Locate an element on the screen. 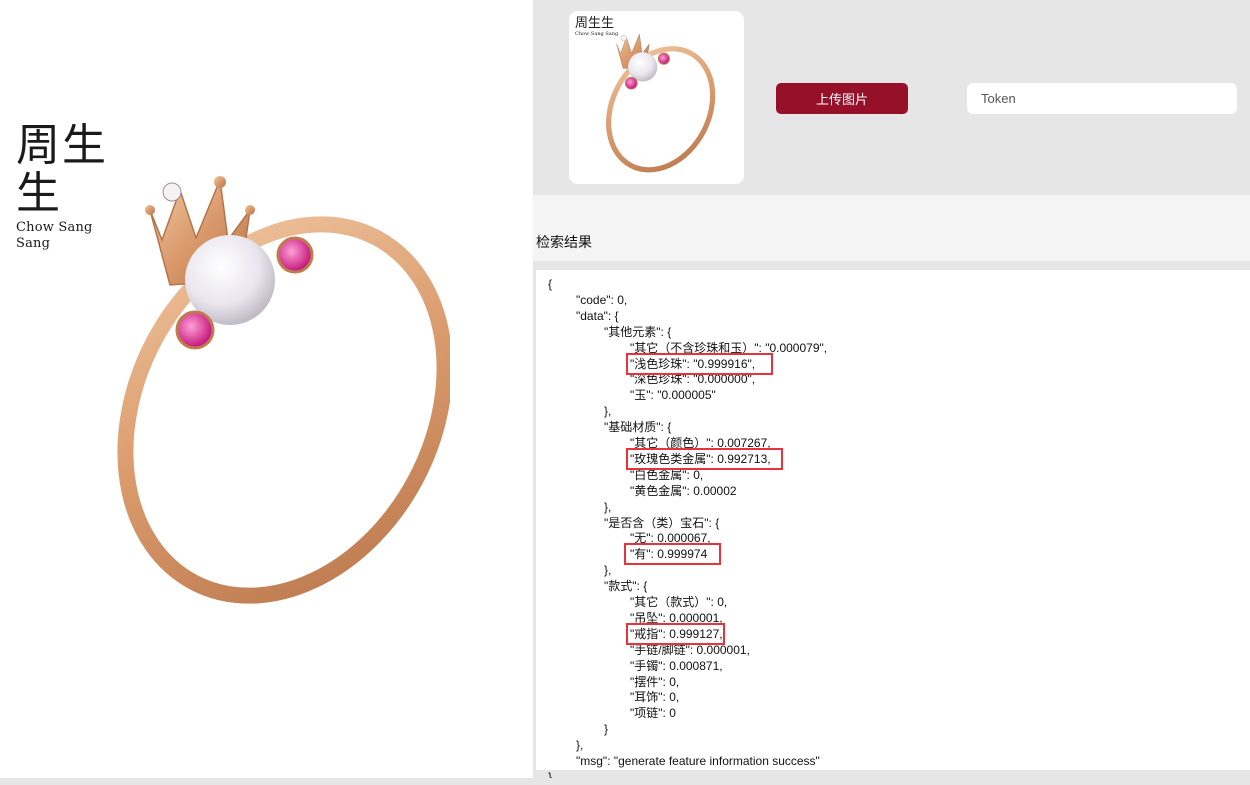 Image resolution: width=1250 pixels, height=785 pixels. json-line: "其它（颜色）": 0.007267, is located at coordinates (700, 443).